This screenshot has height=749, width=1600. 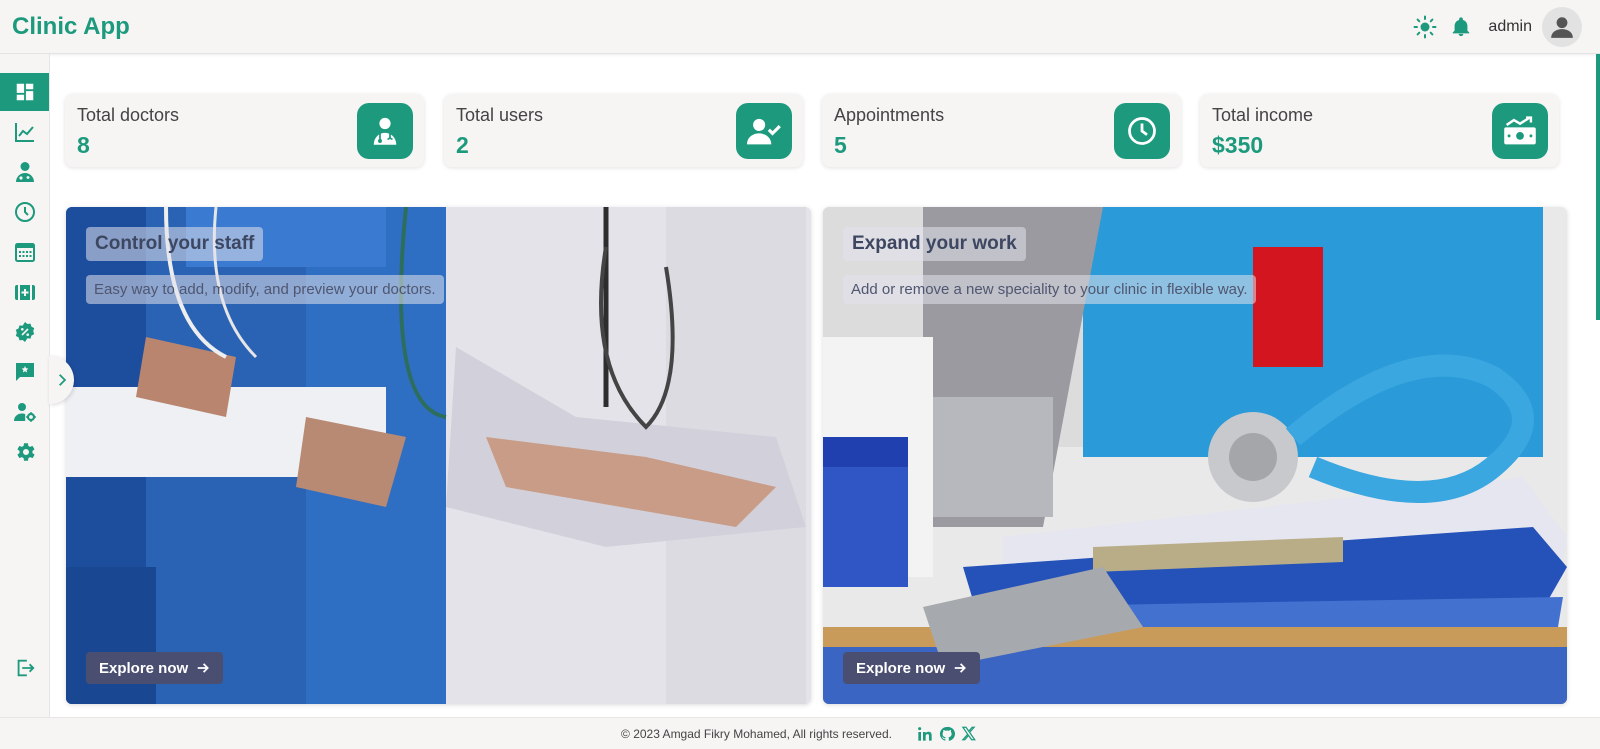 I want to click on calendar-icon, so click(x=24, y=252).